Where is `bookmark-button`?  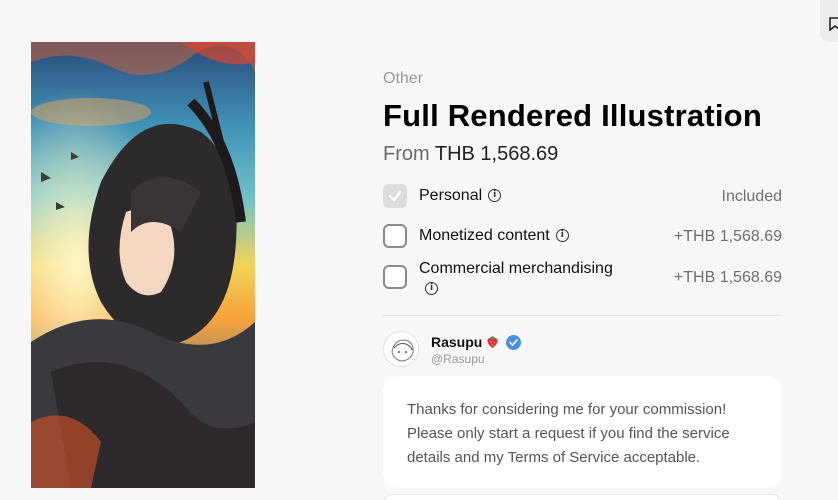
bookmark-button is located at coordinates (829, 21).